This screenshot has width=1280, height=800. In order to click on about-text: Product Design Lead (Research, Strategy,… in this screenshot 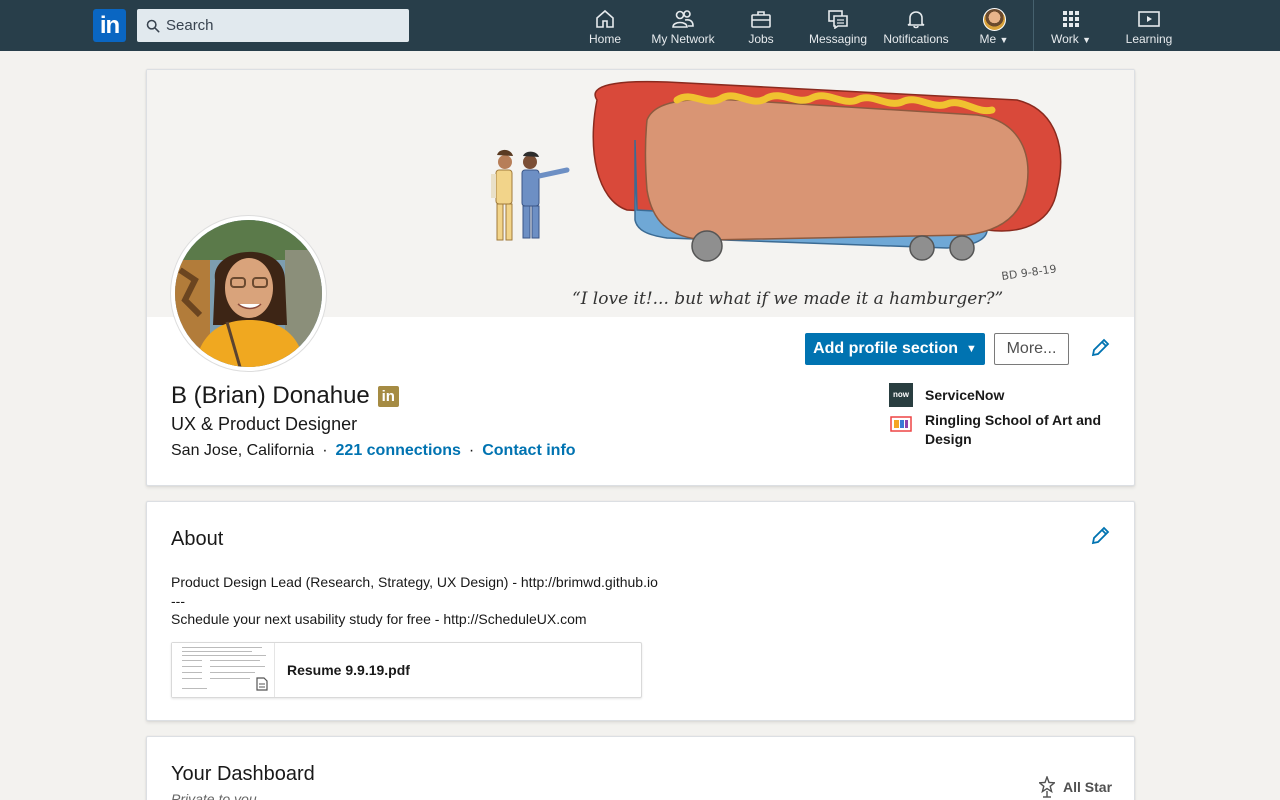, I will do `click(414, 600)`.